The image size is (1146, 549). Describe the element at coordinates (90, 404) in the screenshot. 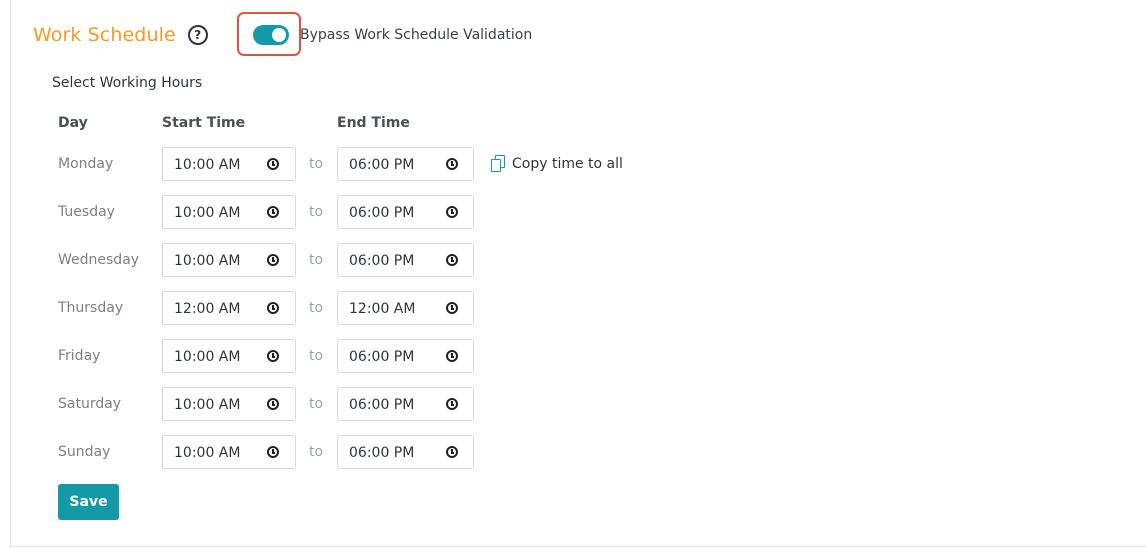

I see `day-label: Saturday` at that location.